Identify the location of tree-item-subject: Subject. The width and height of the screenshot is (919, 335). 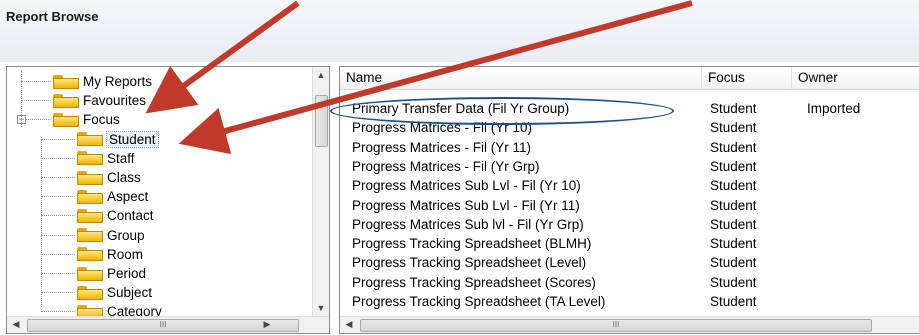
(114, 292).